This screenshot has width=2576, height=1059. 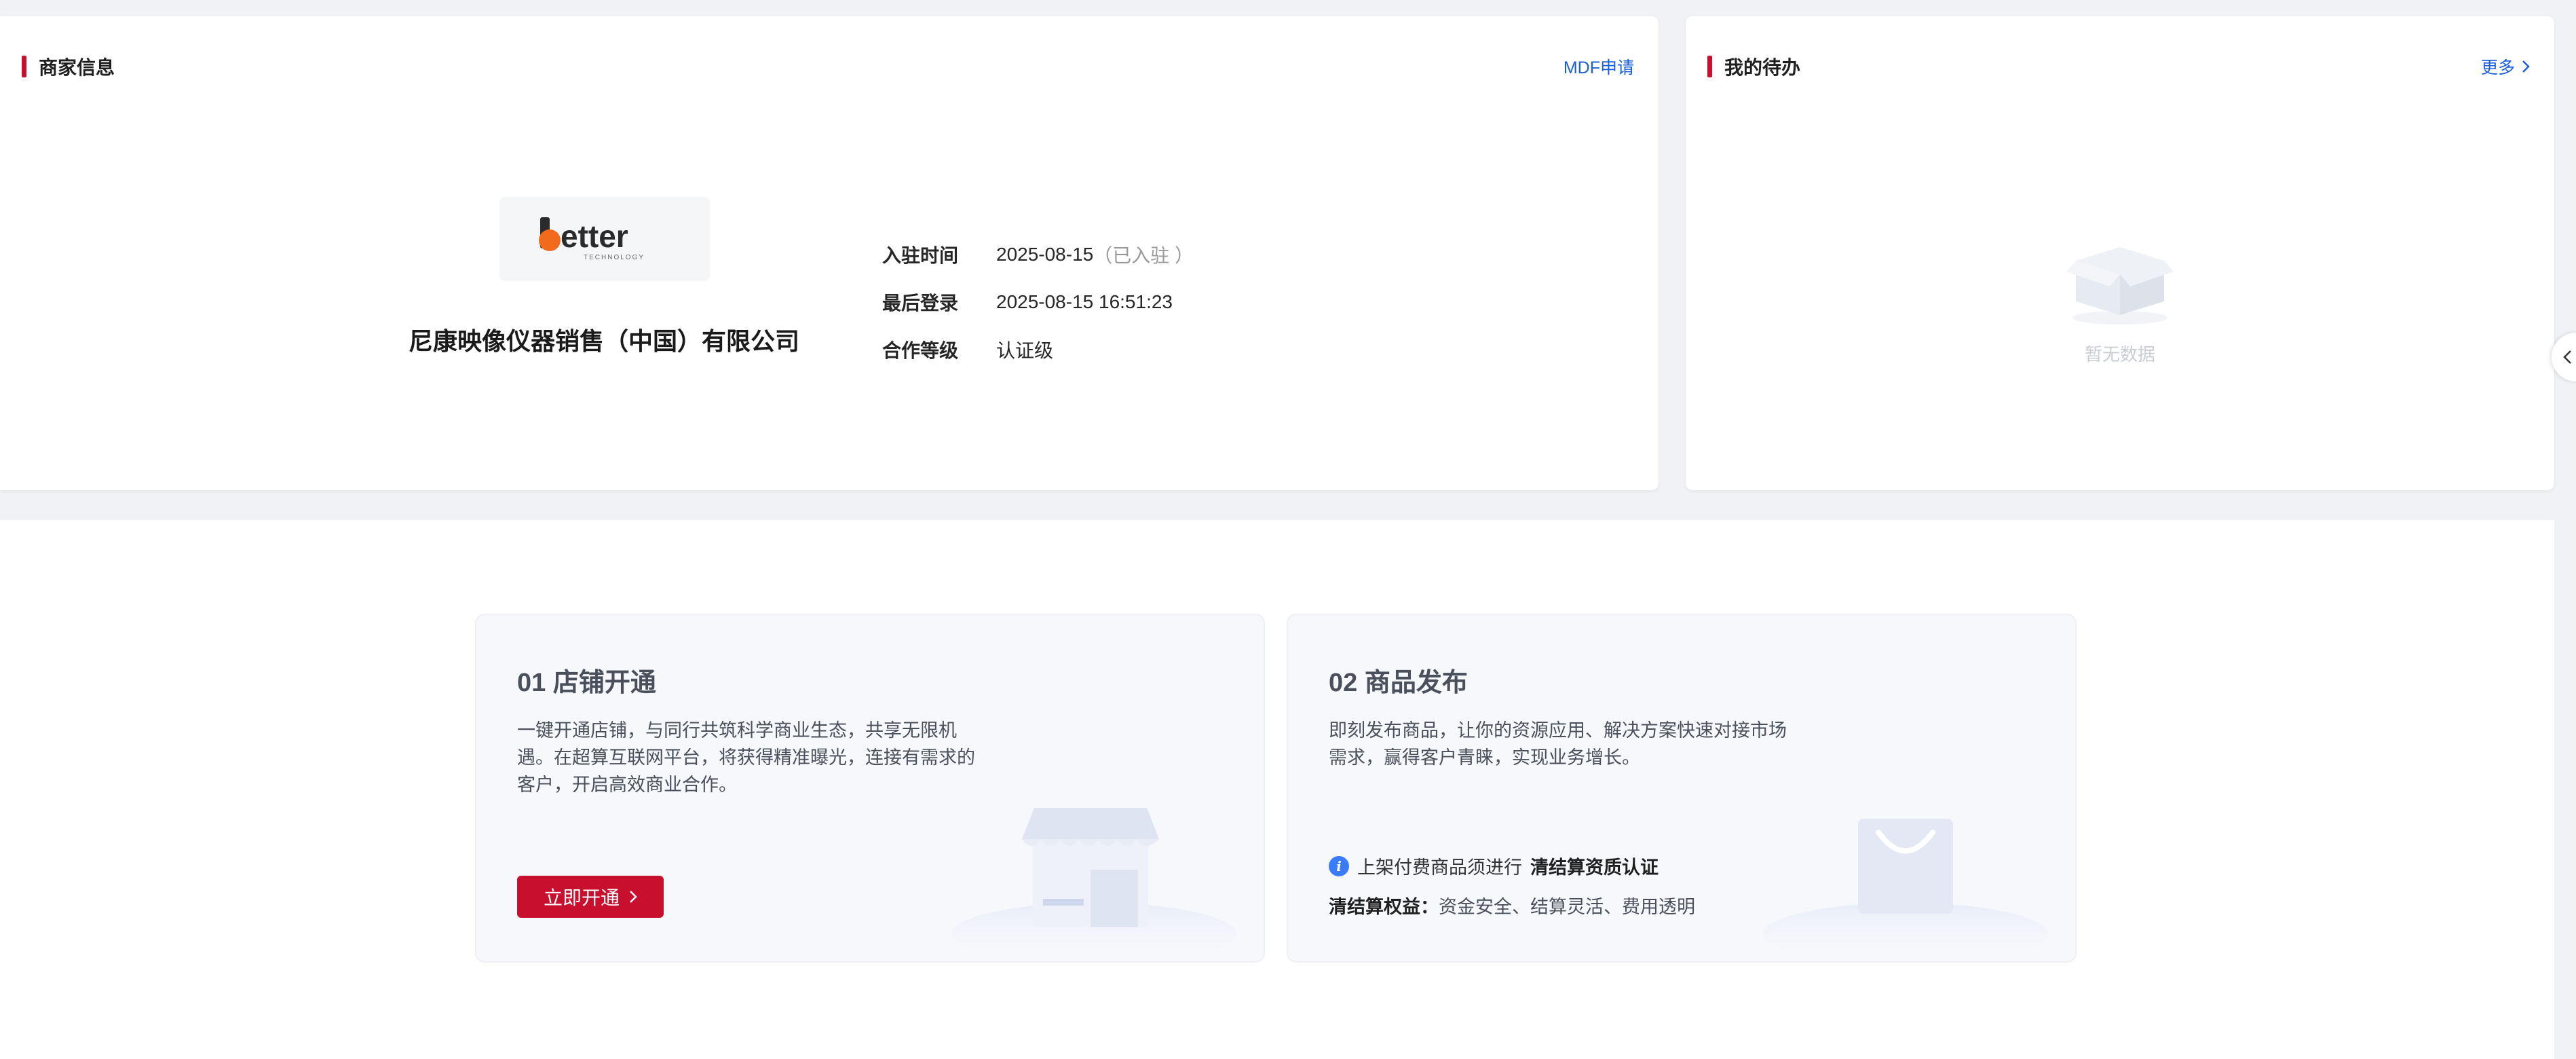 What do you see at coordinates (1439, 868) in the screenshot?
I see `notice-prefix: 上架付费商品须进行` at bounding box center [1439, 868].